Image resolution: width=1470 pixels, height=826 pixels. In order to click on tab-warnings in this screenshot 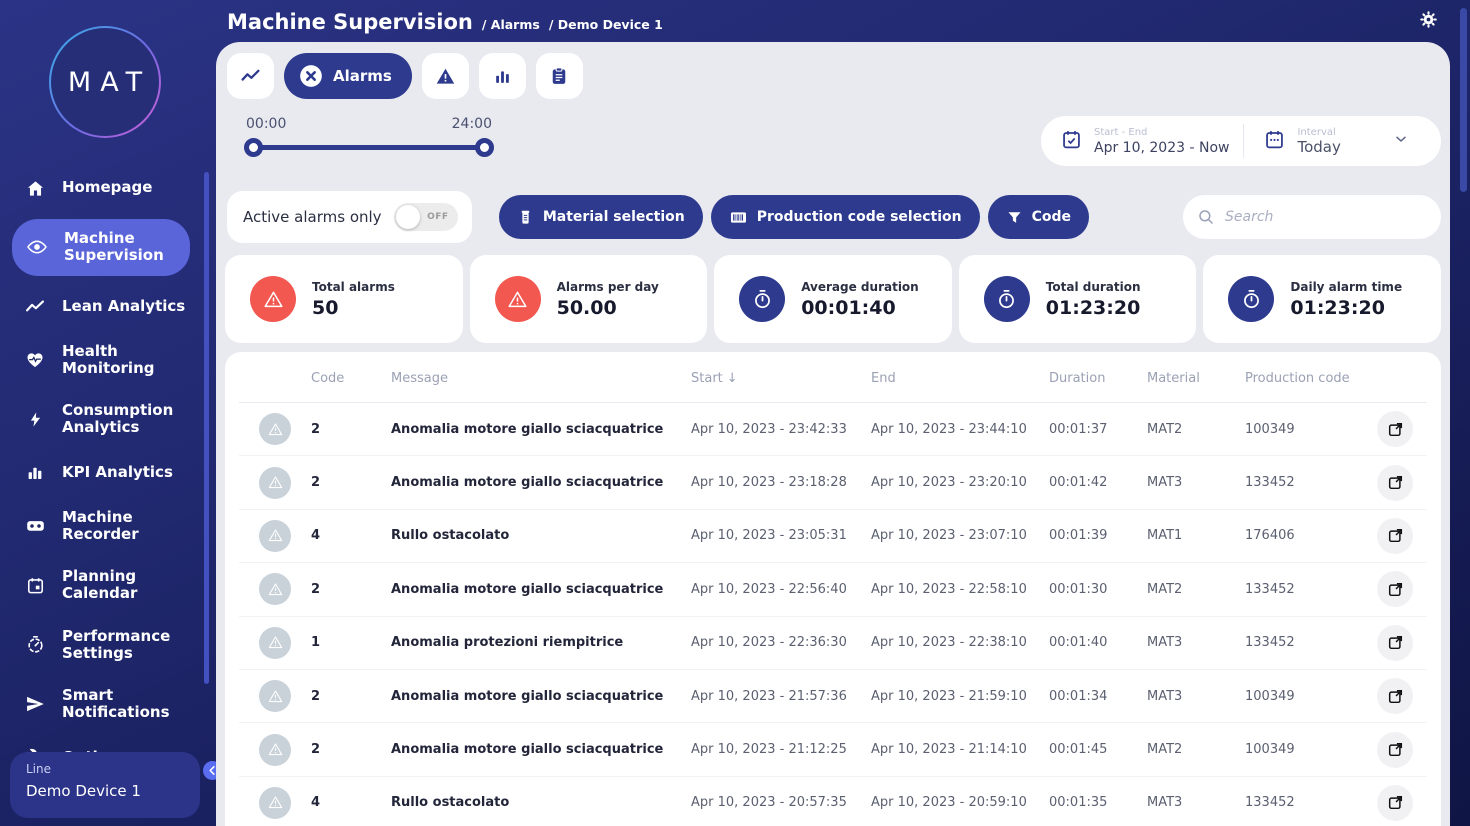, I will do `click(445, 76)`.